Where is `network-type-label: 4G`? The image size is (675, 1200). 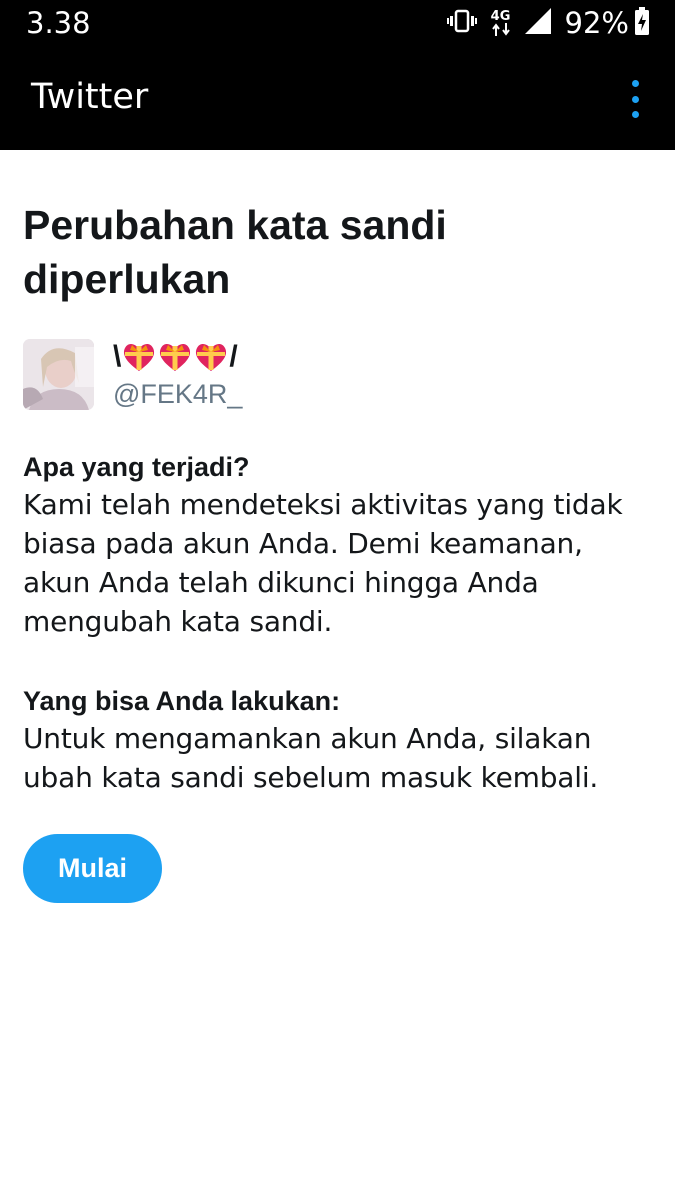 network-type-label: 4G is located at coordinates (500, 16).